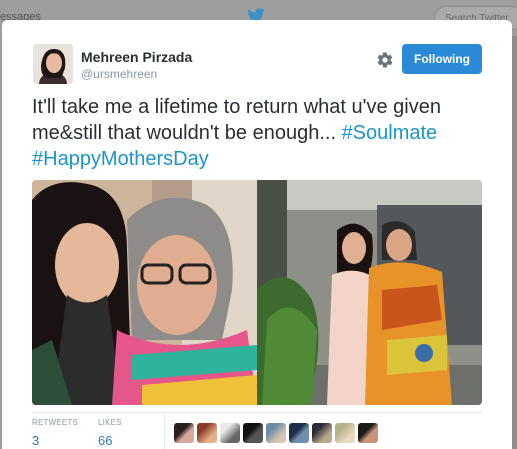 The width and height of the screenshot is (517, 449). I want to click on retweets-stat: RETWEETS 3, so click(55, 433).